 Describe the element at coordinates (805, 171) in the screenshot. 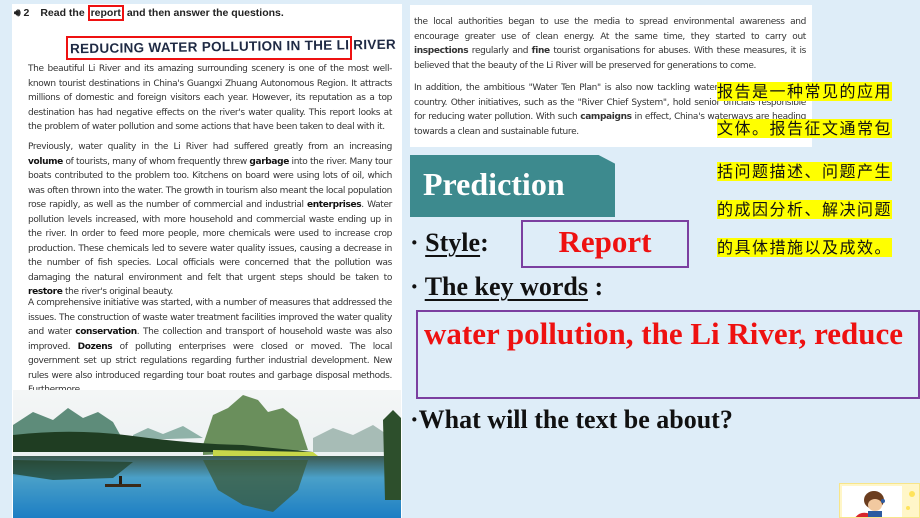

I see `chinese-note-text: 括问题描述、问题产生` at that location.